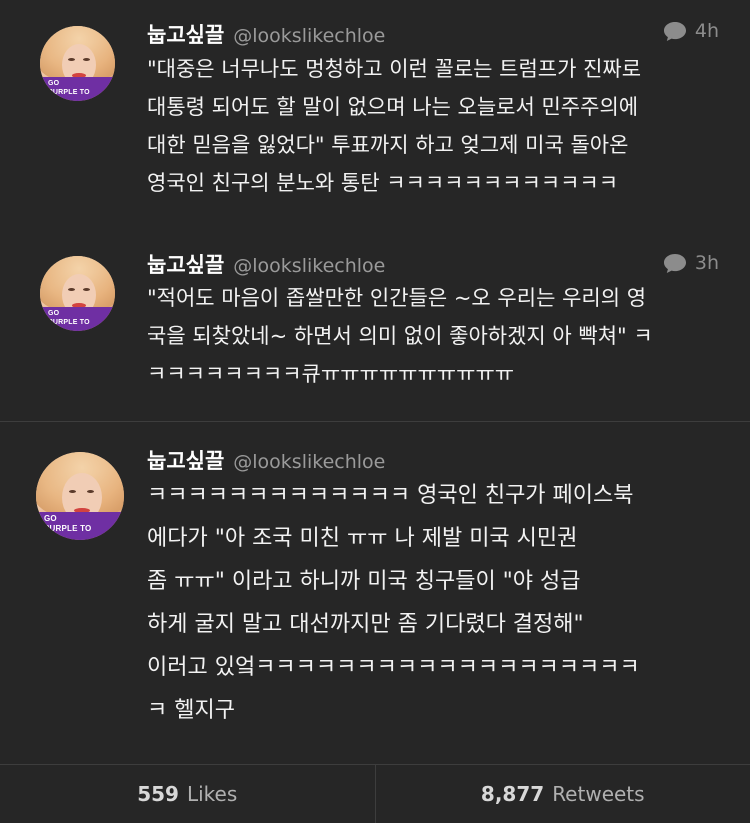  What do you see at coordinates (393, 107) in the screenshot?
I see `tweet-line: 대통령 되어도 할 말이 없으며 나는 오늘로서 민주주의에` at bounding box center [393, 107].